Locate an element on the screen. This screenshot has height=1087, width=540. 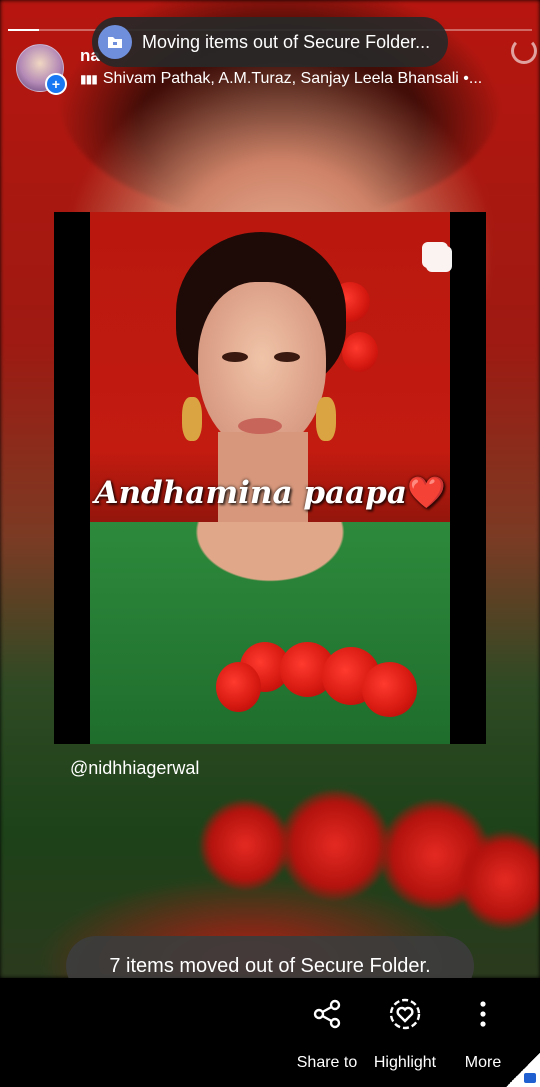
more-vertical-icon is located at coordinates (483, 1014).